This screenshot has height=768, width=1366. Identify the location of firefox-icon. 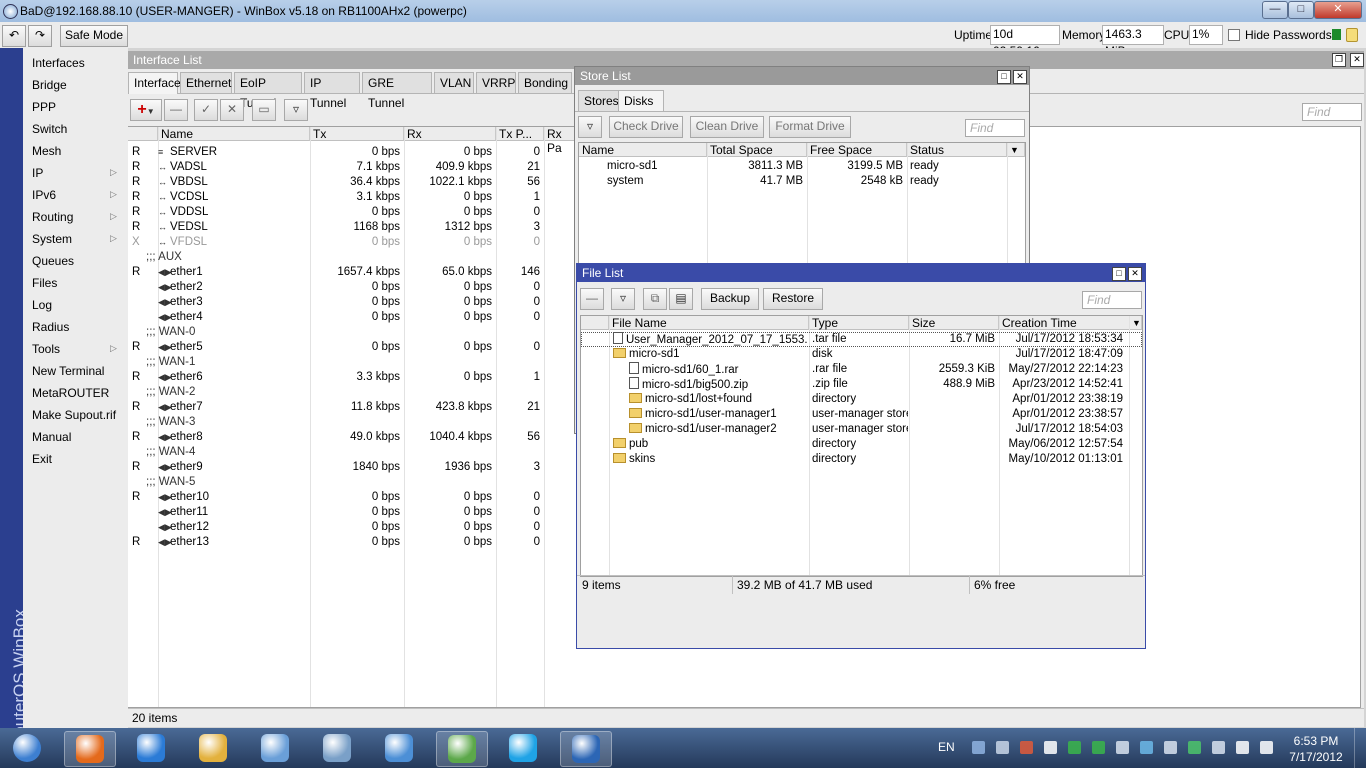
(90, 749).